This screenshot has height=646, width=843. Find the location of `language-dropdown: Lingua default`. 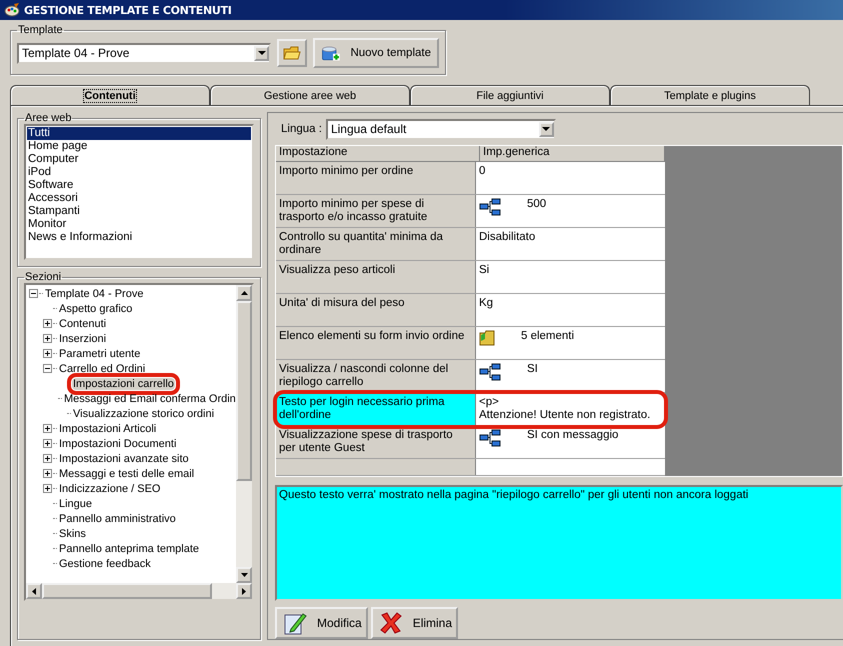

language-dropdown: Lingua default is located at coordinates (441, 129).